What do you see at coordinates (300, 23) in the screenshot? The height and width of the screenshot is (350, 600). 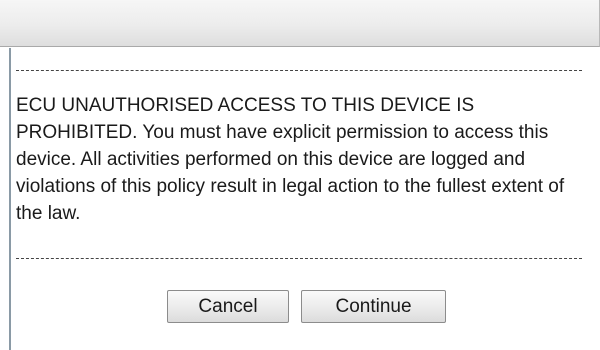 I see `dialog-titlebar` at bounding box center [300, 23].